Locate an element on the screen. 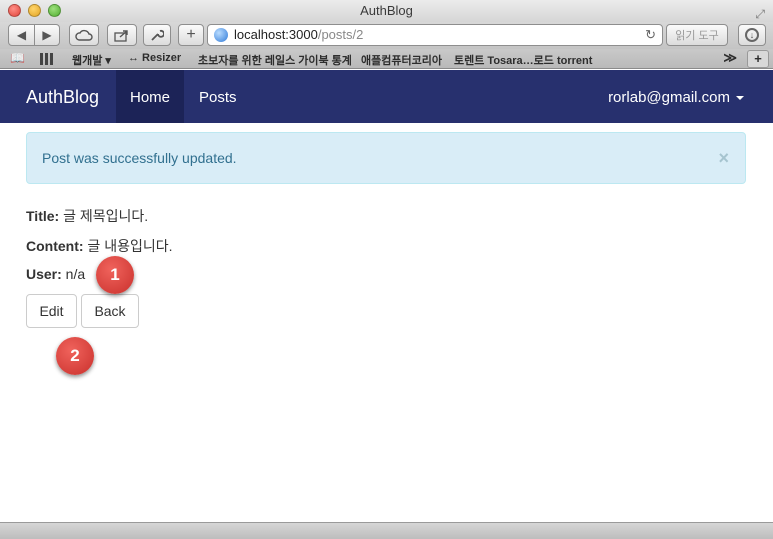  developer-tools-button is located at coordinates (157, 35).